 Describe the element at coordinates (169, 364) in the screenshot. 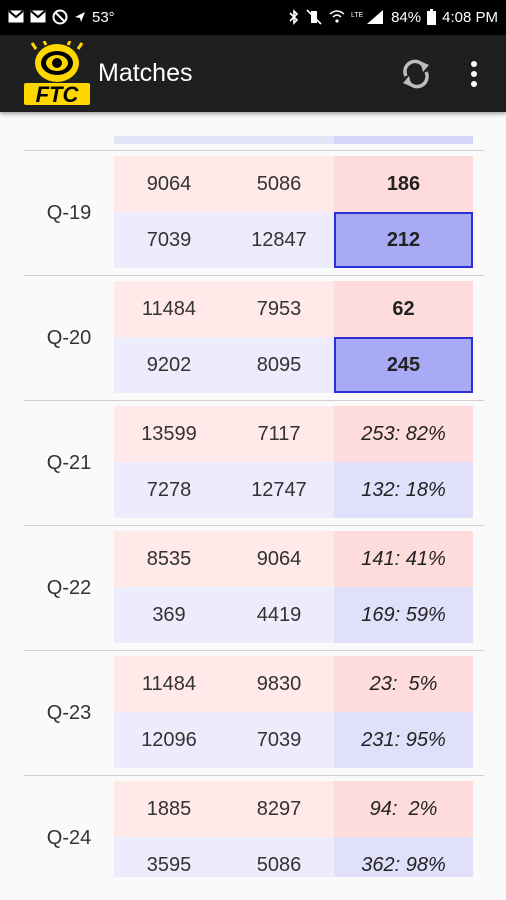

I see `blue-team-1: 9202` at that location.